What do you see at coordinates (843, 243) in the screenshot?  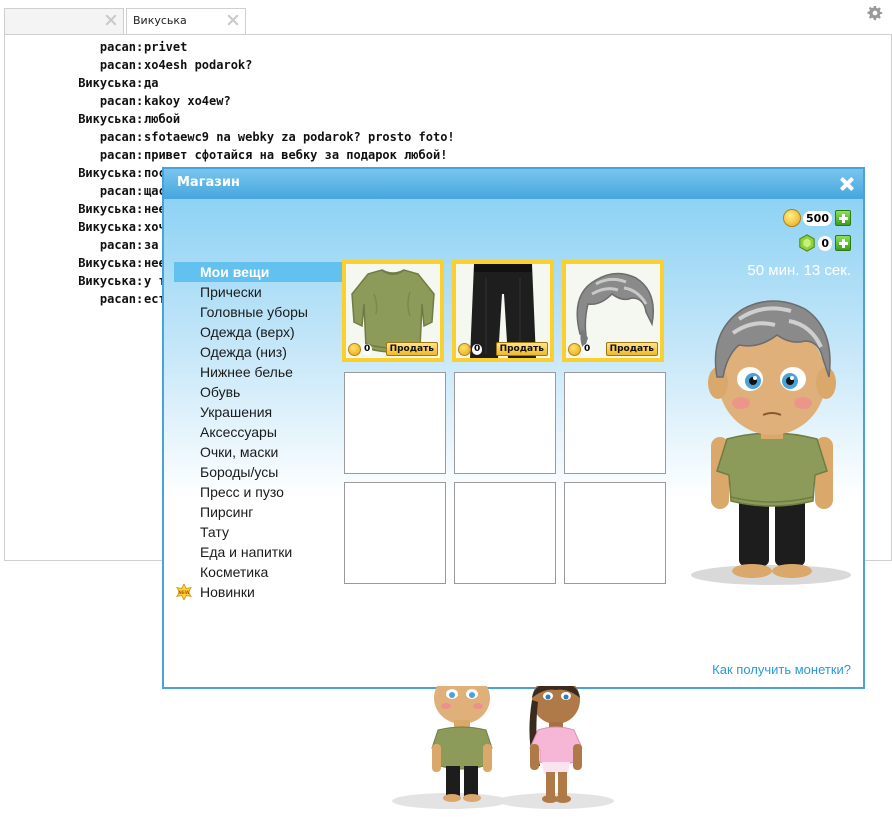 I see `add-gems-button` at bounding box center [843, 243].